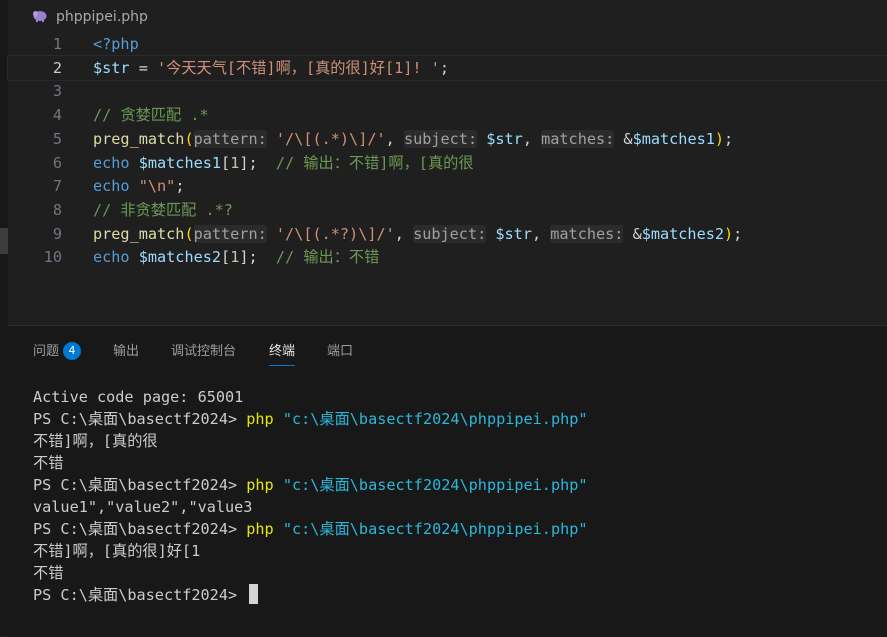 This screenshot has width=887, height=637. Describe the element at coordinates (57, 67) in the screenshot. I see `line-number: 2` at that location.